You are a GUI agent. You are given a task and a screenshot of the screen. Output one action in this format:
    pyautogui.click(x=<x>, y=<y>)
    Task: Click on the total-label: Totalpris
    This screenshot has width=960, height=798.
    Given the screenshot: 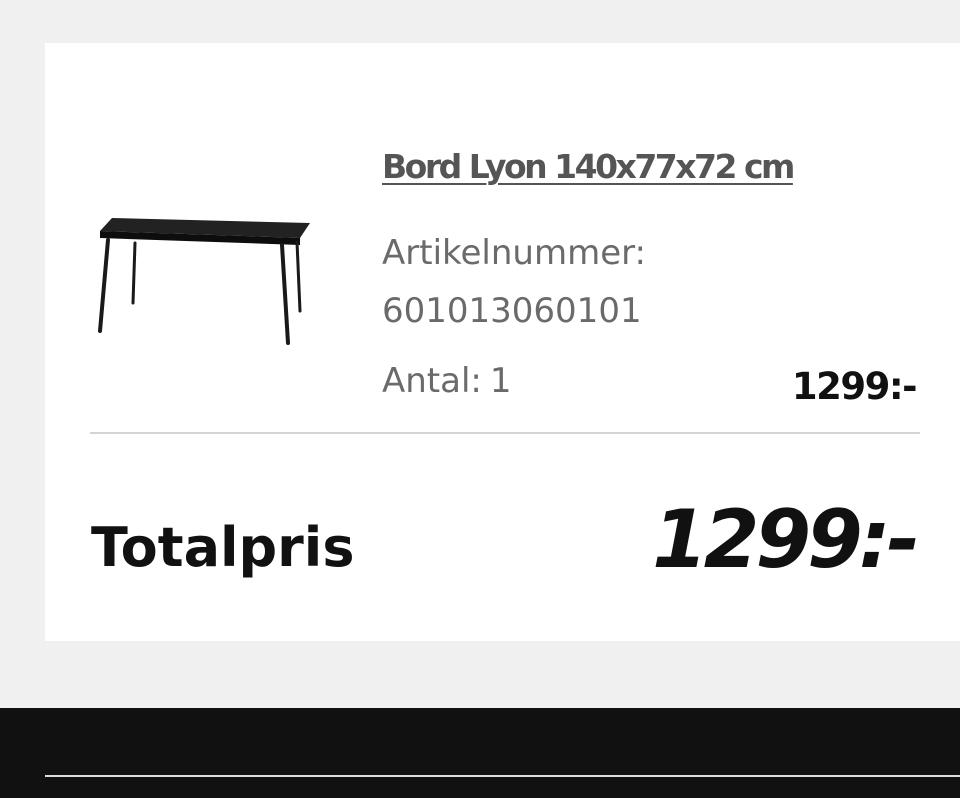 What is the action you would take?
    pyautogui.click(x=223, y=547)
    